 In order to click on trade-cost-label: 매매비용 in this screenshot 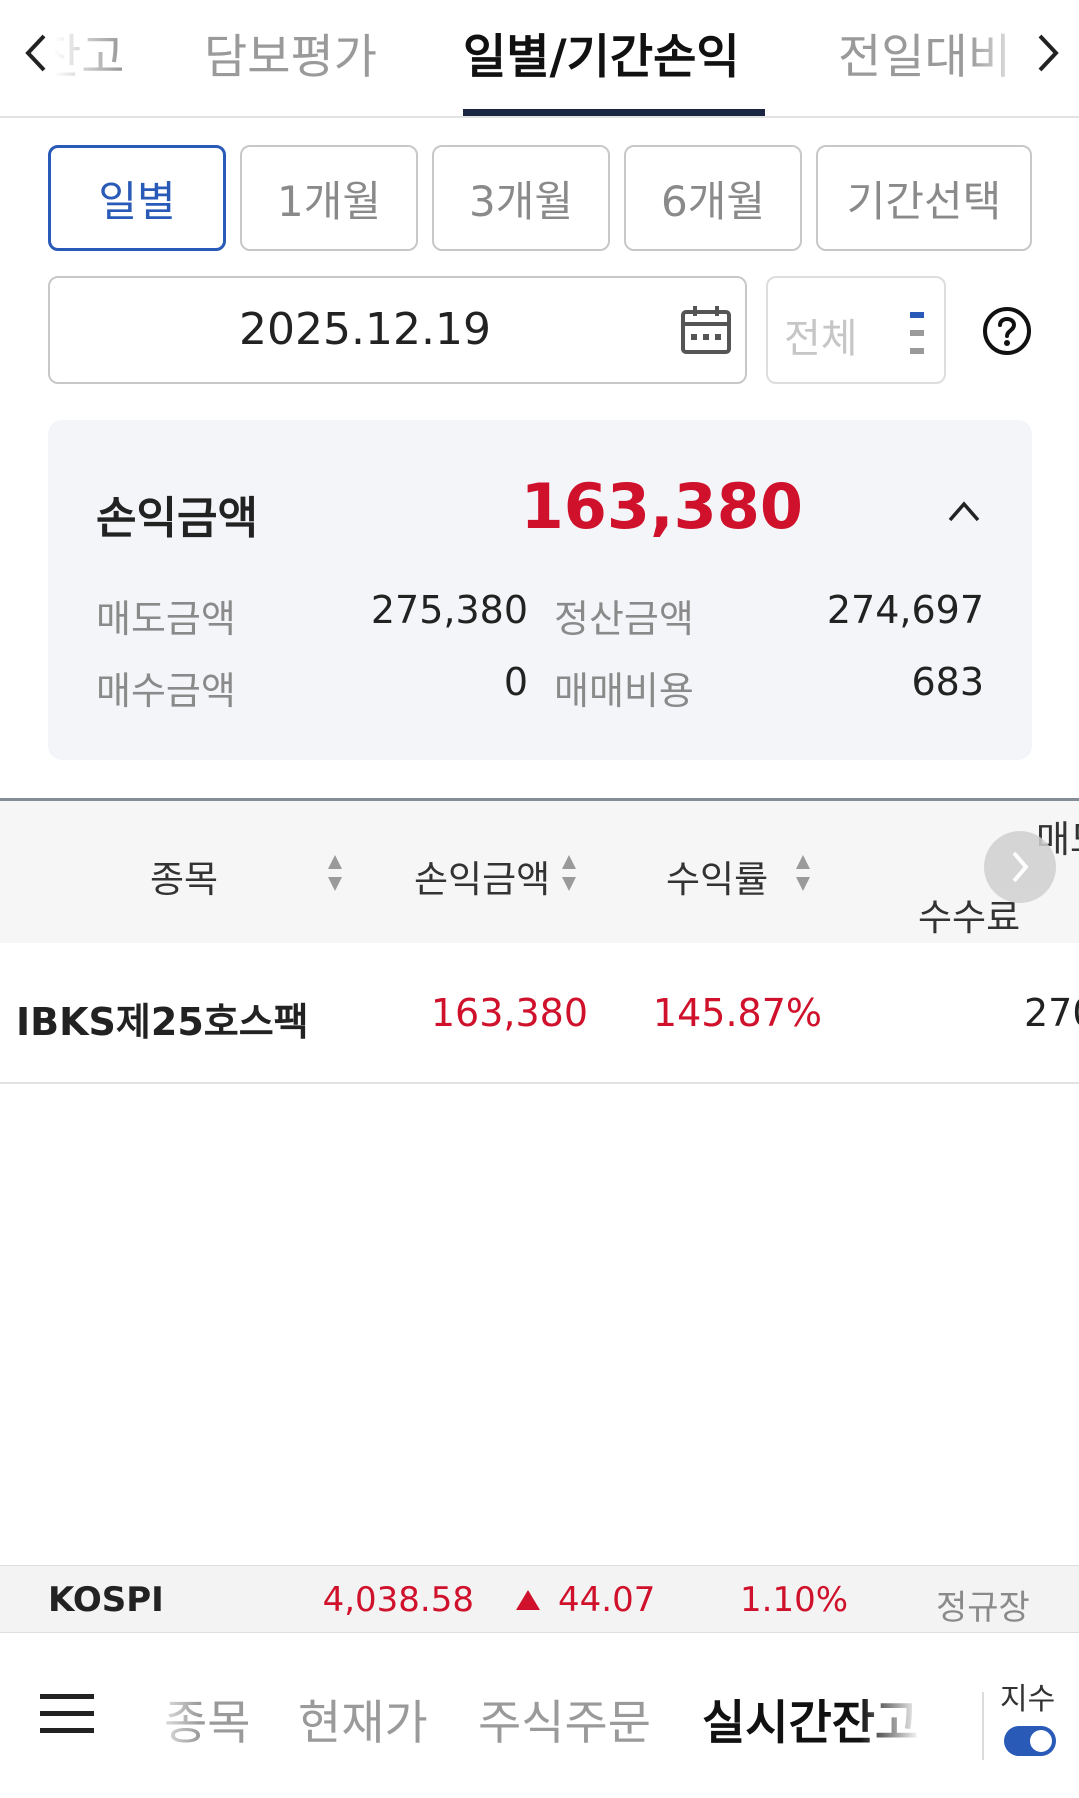, I will do `click(624, 691)`.